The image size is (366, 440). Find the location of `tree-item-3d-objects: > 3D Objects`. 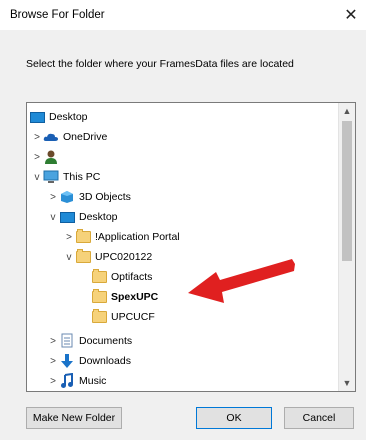

tree-item-3d-objects: > 3D Objects is located at coordinates (192, 197).